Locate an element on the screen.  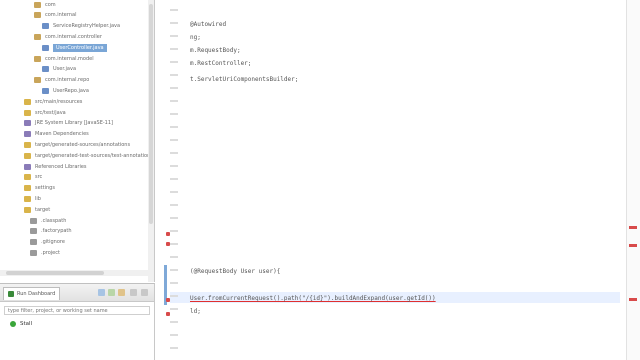
editor-overview-ruler is located at coordinates (633, 180).